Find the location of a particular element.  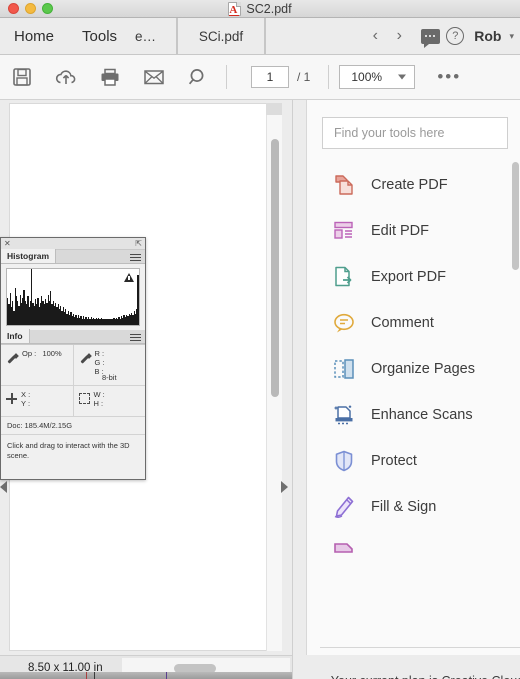

tabbar: Home Tools e… SCi.pdf ‹ › ? Rob ▾ is located at coordinates (260, 36).